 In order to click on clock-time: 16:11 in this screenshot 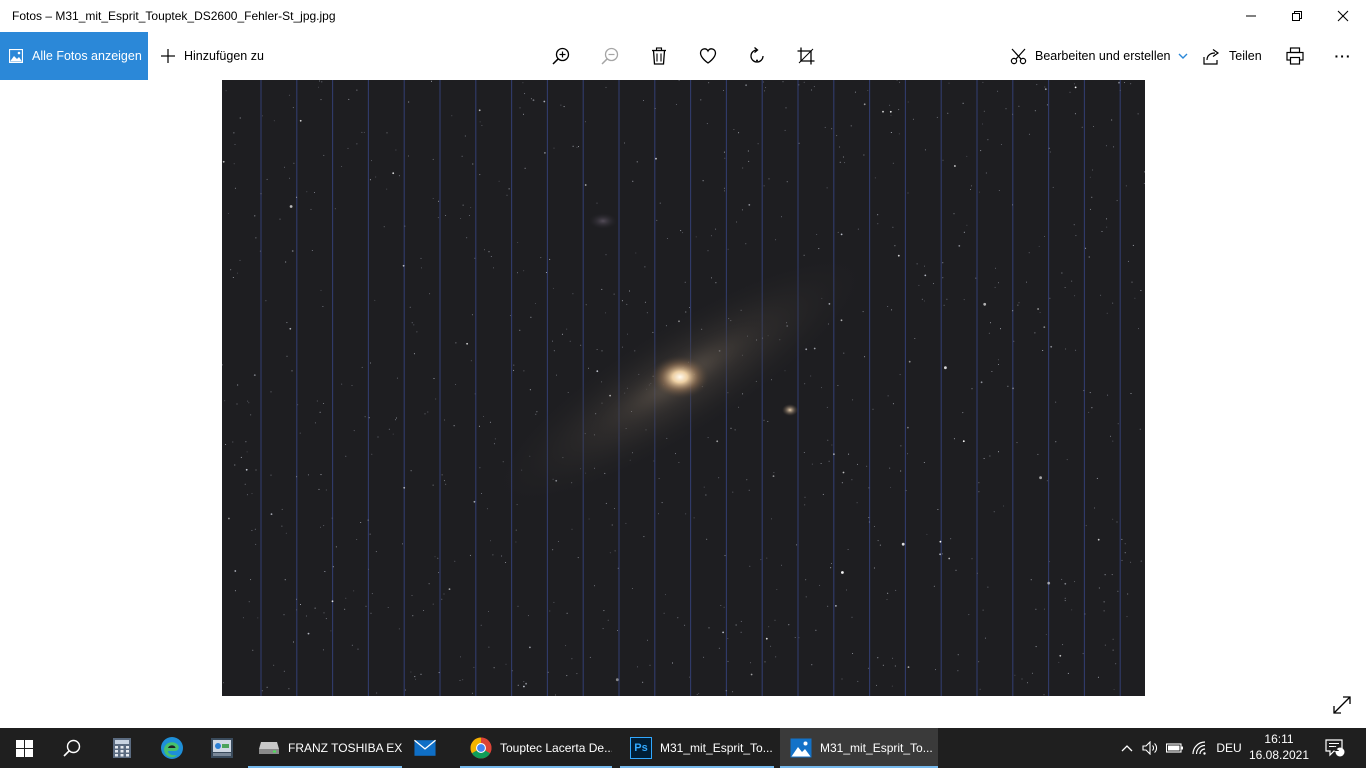, I will do `click(1279, 739)`.